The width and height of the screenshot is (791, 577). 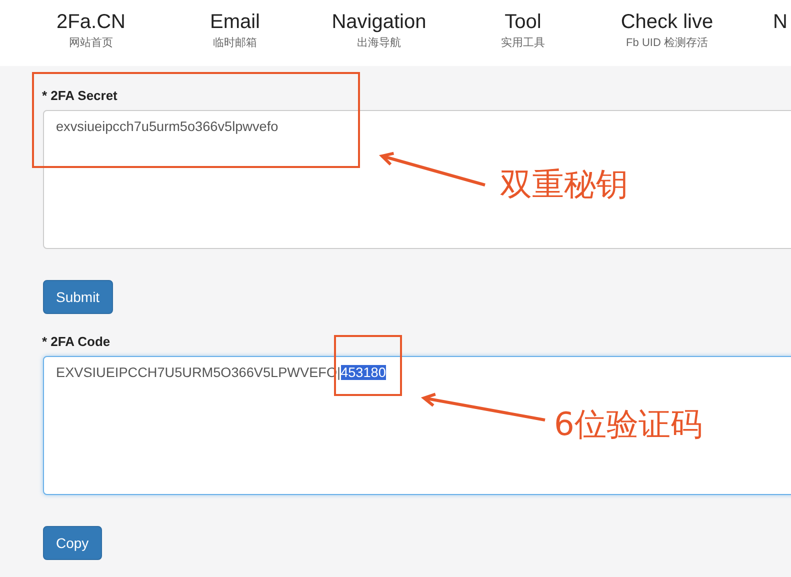 What do you see at coordinates (72, 543) in the screenshot?
I see `copy-button: Copy` at bounding box center [72, 543].